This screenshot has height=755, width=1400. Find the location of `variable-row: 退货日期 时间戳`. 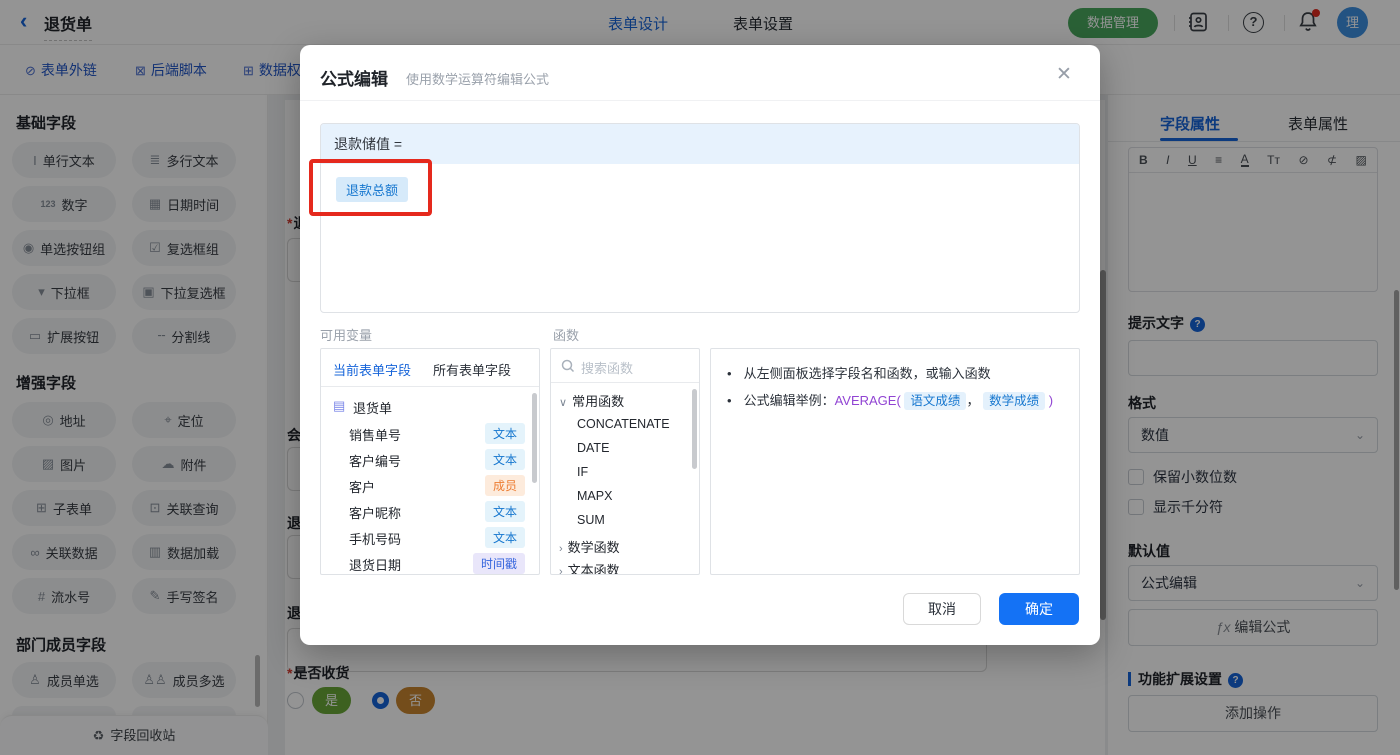

variable-row: 退货日期 时间戳 is located at coordinates (430, 562).